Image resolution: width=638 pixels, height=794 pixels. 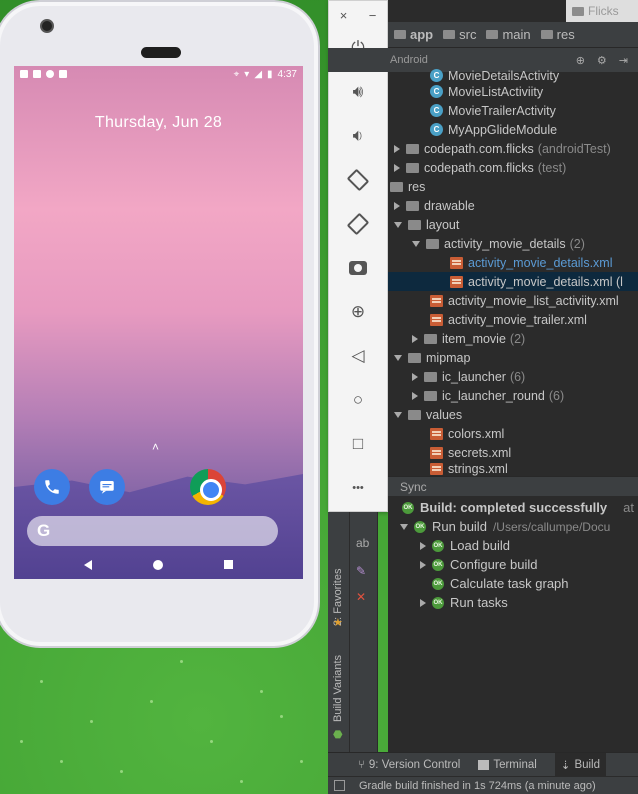 What do you see at coordinates (208, 487) in the screenshot?
I see `chrome-app-icon` at bounding box center [208, 487].